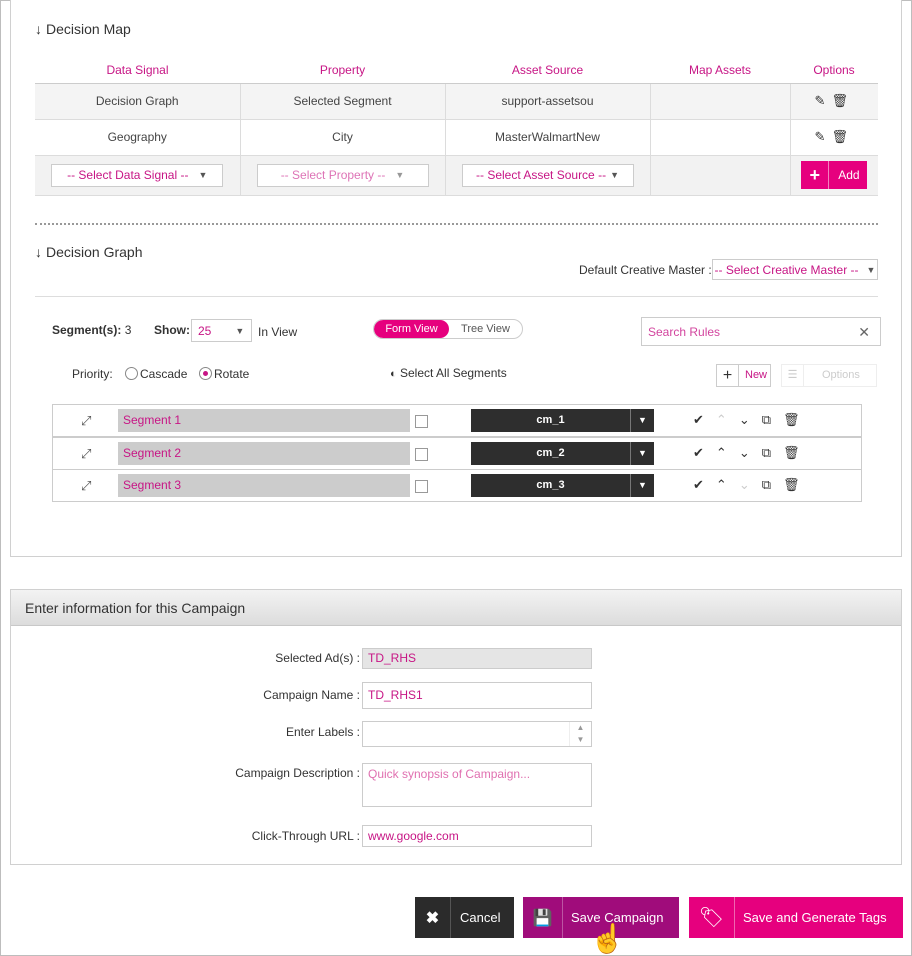 The height and width of the screenshot is (956, 912). What do you see at coordinates (742, 331) in the screenshot?
I see `search-input` at bounding box center [742, 331].